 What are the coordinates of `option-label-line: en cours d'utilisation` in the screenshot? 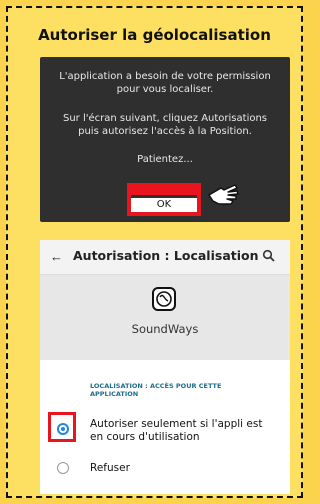 It's located at (145, 437).